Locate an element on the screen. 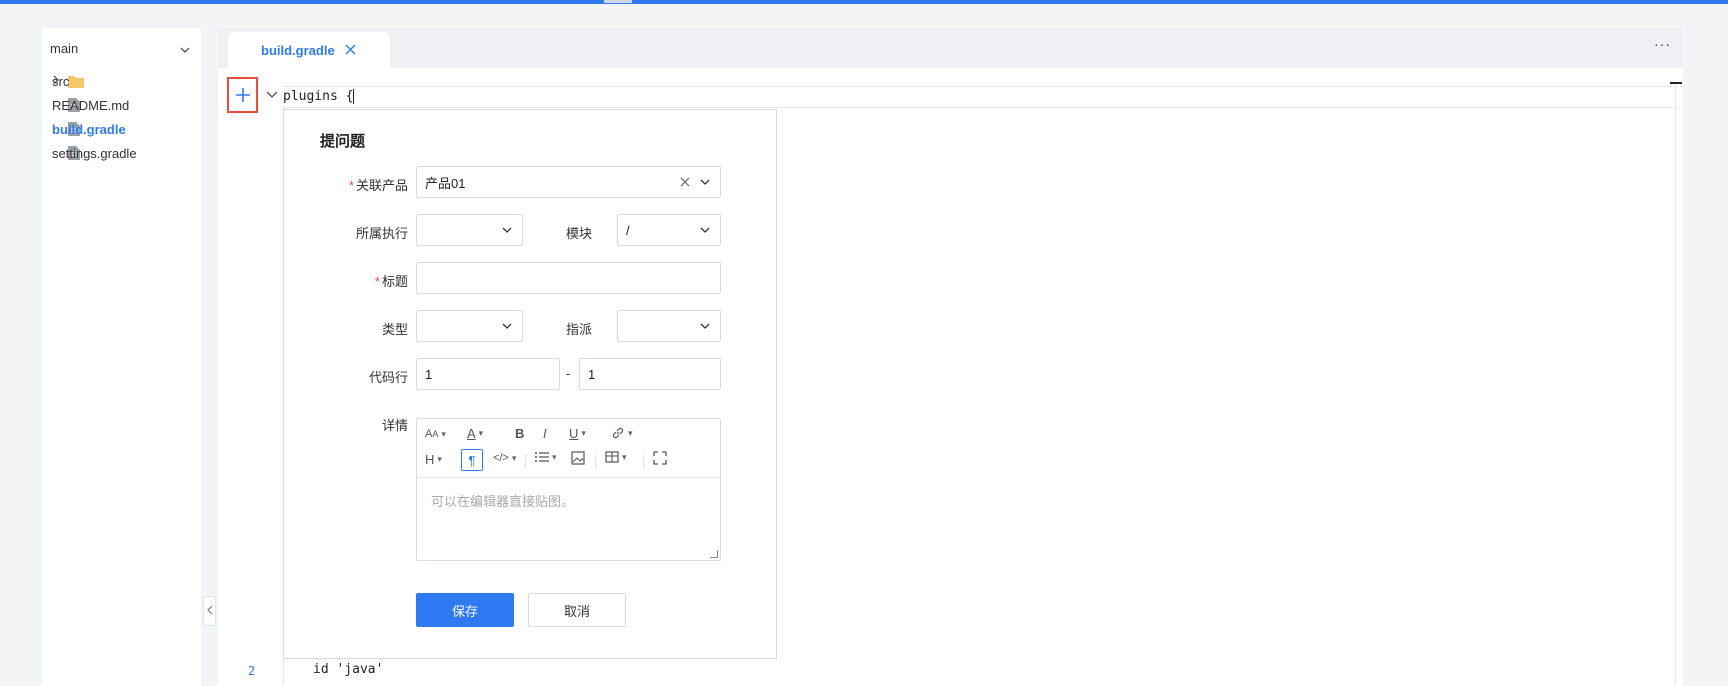 This screenshot has height=686, width=1728. plus-icon is located at coordinates (242, 95).